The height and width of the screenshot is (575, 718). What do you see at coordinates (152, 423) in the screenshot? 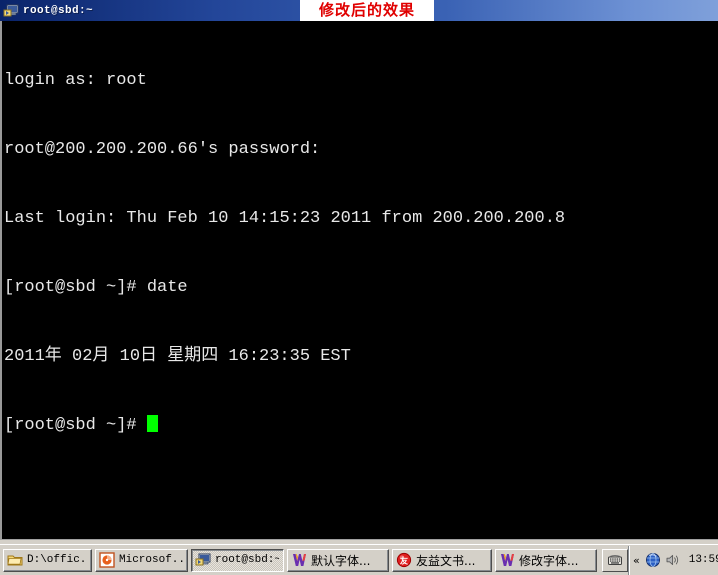
I see `terminal-cursor` at bounding box center [152, 423].